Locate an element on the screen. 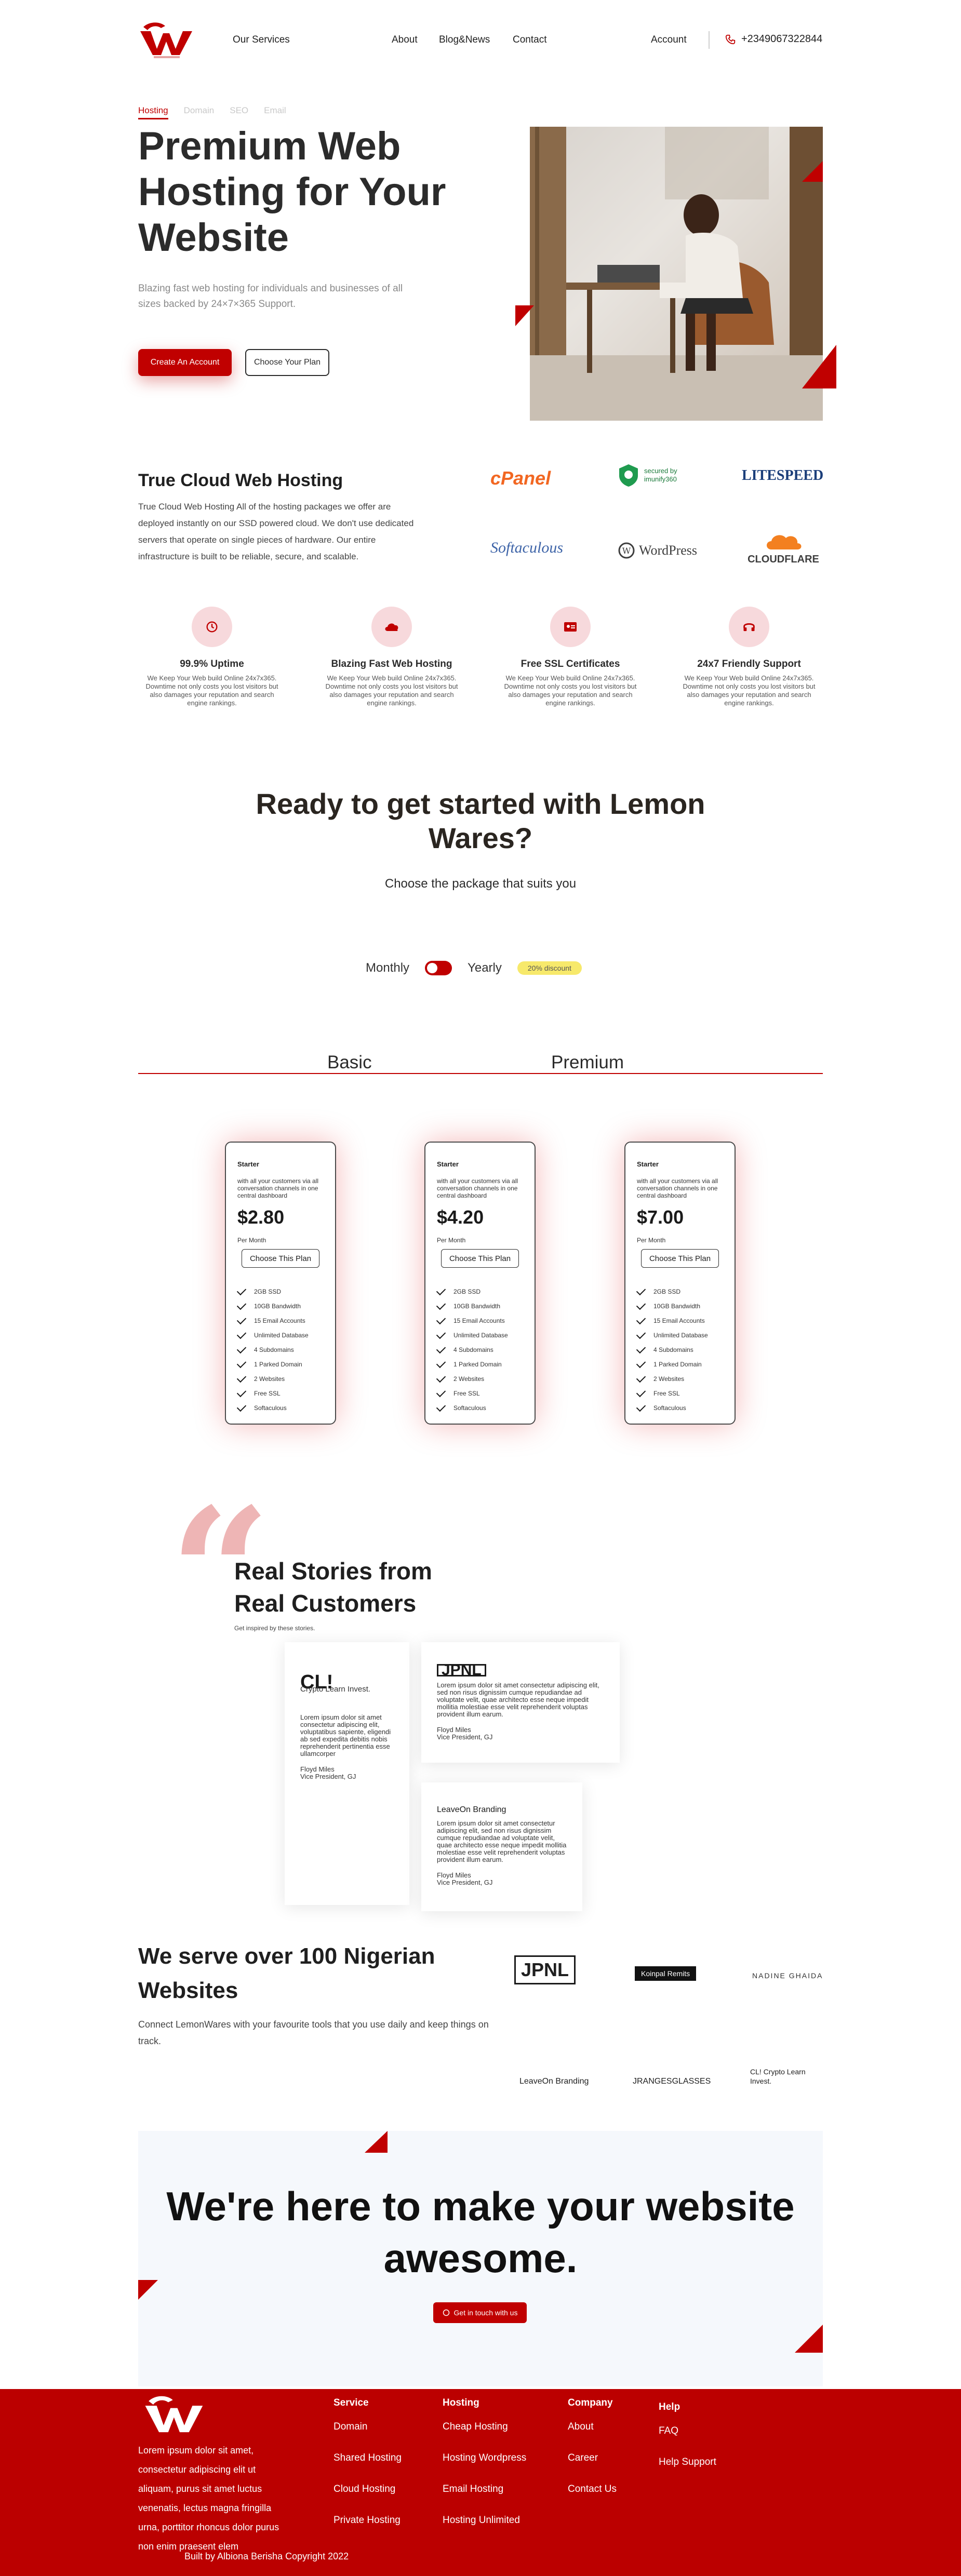  client-logo-jranges: JRANGESGLASSES is located at coordinates (672, 2082).